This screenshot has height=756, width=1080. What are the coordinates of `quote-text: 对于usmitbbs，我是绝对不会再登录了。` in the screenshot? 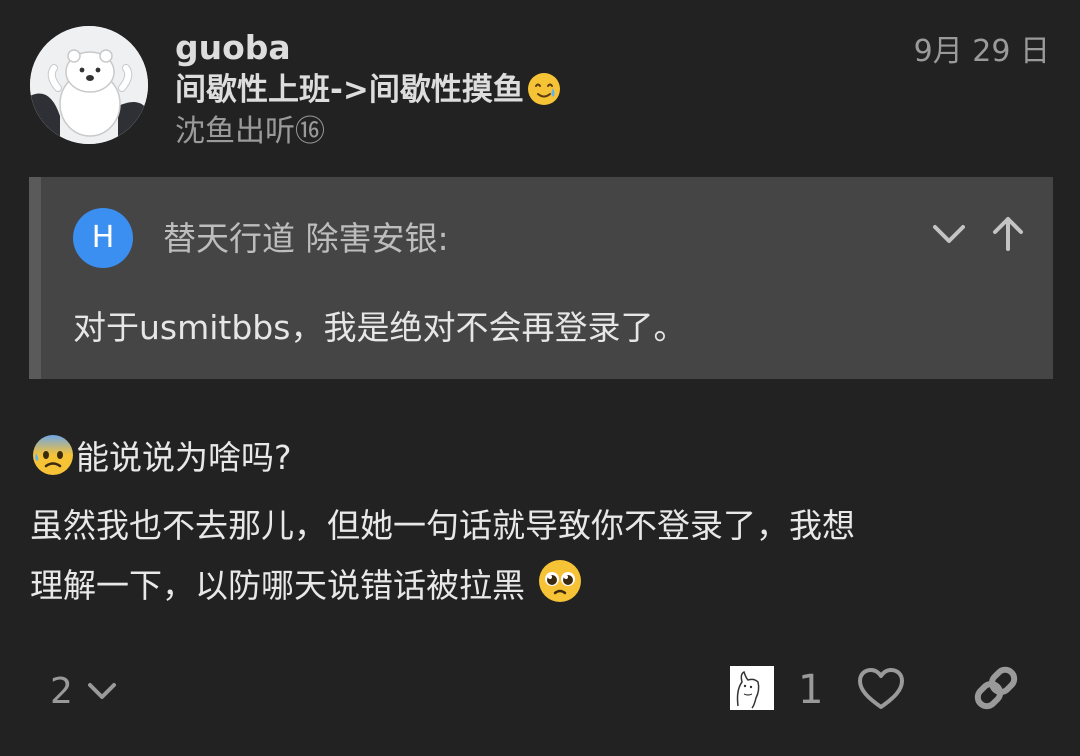 It's located at (380, 327).